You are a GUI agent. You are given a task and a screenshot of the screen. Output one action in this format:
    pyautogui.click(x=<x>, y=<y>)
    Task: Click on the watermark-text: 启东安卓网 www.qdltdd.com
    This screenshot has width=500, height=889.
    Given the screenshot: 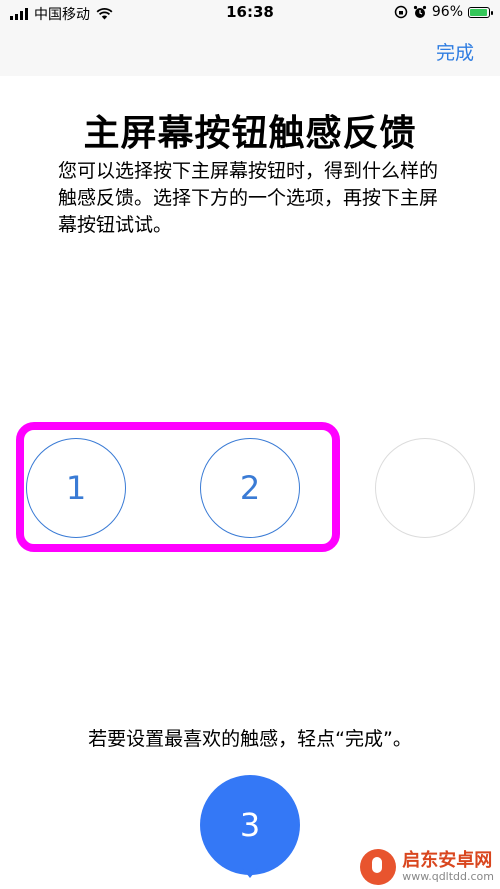 What is the action you would take?
    pyautogui.click(x=448, y=867)
    